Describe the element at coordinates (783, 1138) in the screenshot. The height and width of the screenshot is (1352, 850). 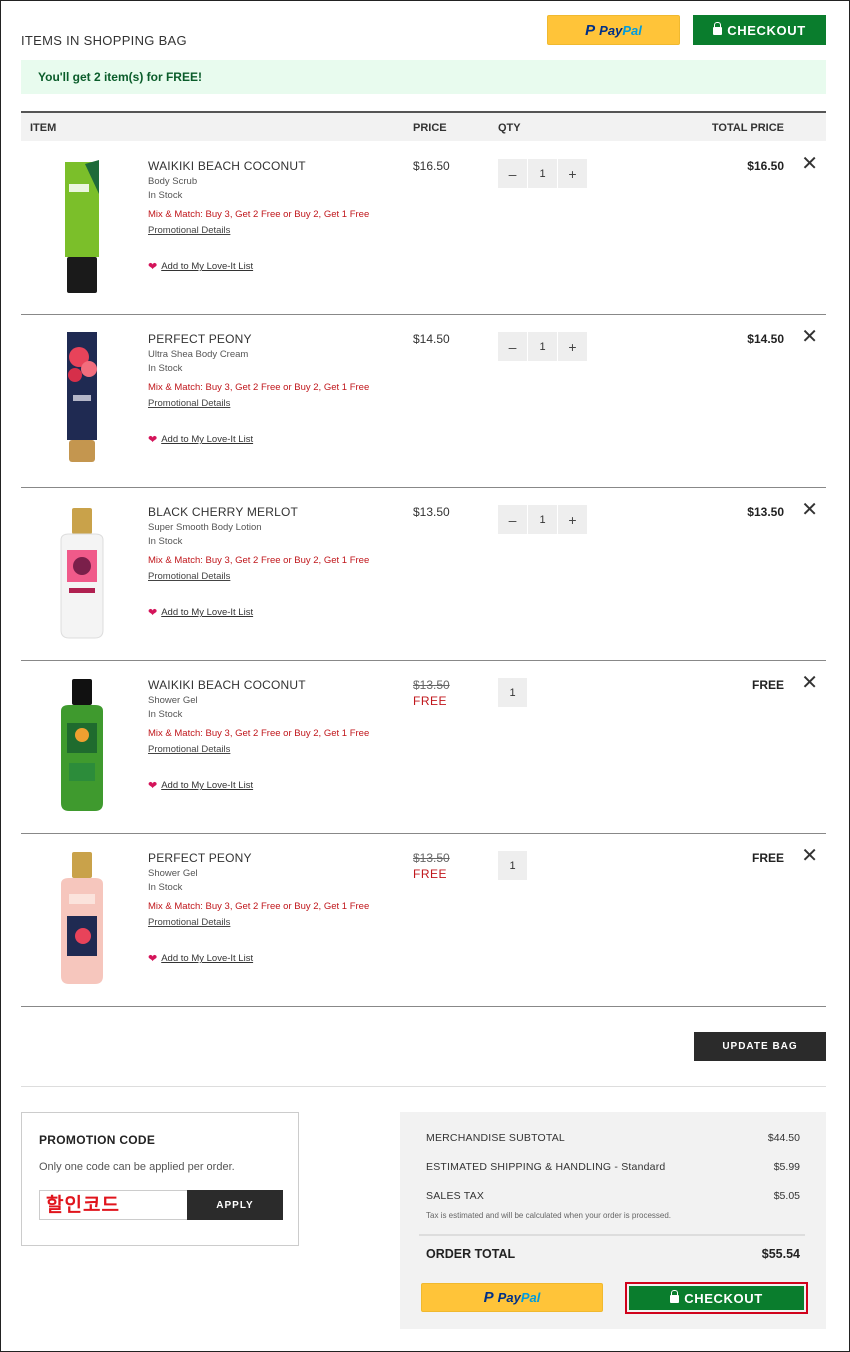
I see `subtotal-value: $44.50` at that location.